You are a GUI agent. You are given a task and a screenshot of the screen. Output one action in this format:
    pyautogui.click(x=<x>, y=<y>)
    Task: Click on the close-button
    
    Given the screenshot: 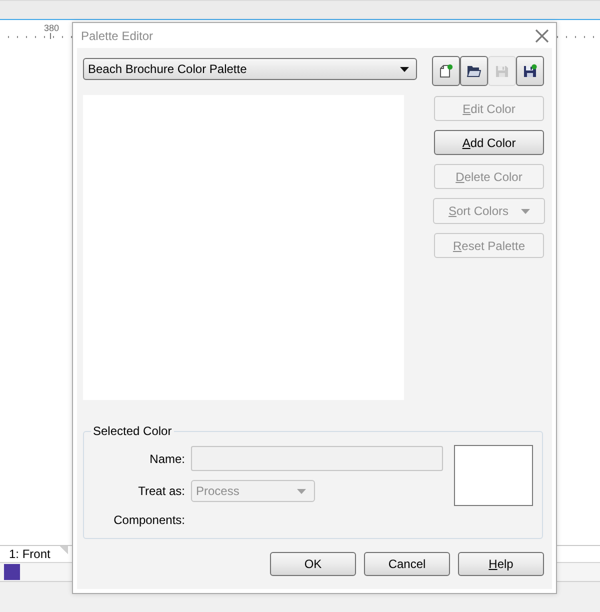 What is the action you would take?
    pyautogui.click(x=542, y=35)
    